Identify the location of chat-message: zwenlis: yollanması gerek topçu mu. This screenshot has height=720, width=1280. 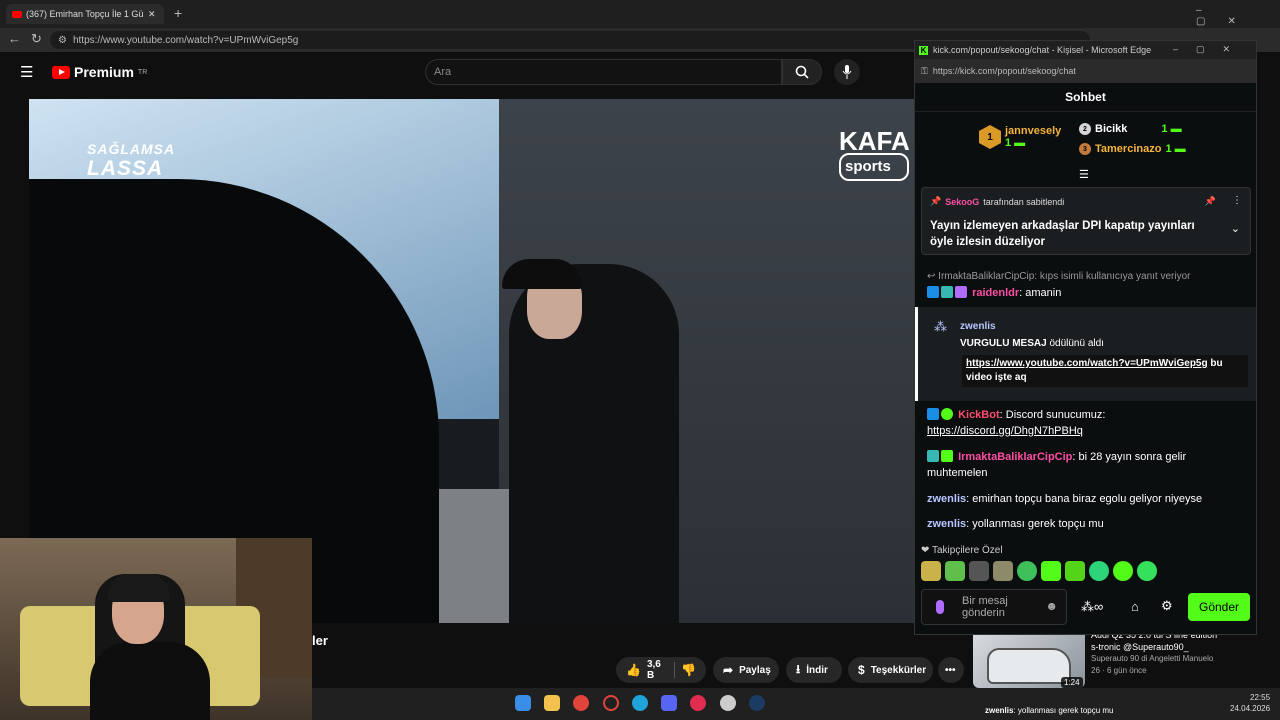
(1087, 524).